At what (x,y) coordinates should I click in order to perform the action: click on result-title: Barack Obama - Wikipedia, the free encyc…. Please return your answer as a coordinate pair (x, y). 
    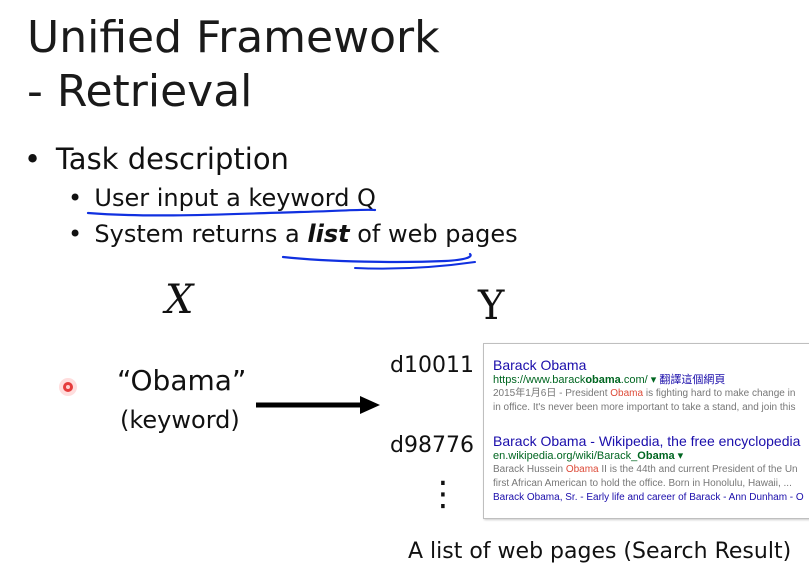
    Looking at the image, I should click on (648, 441).